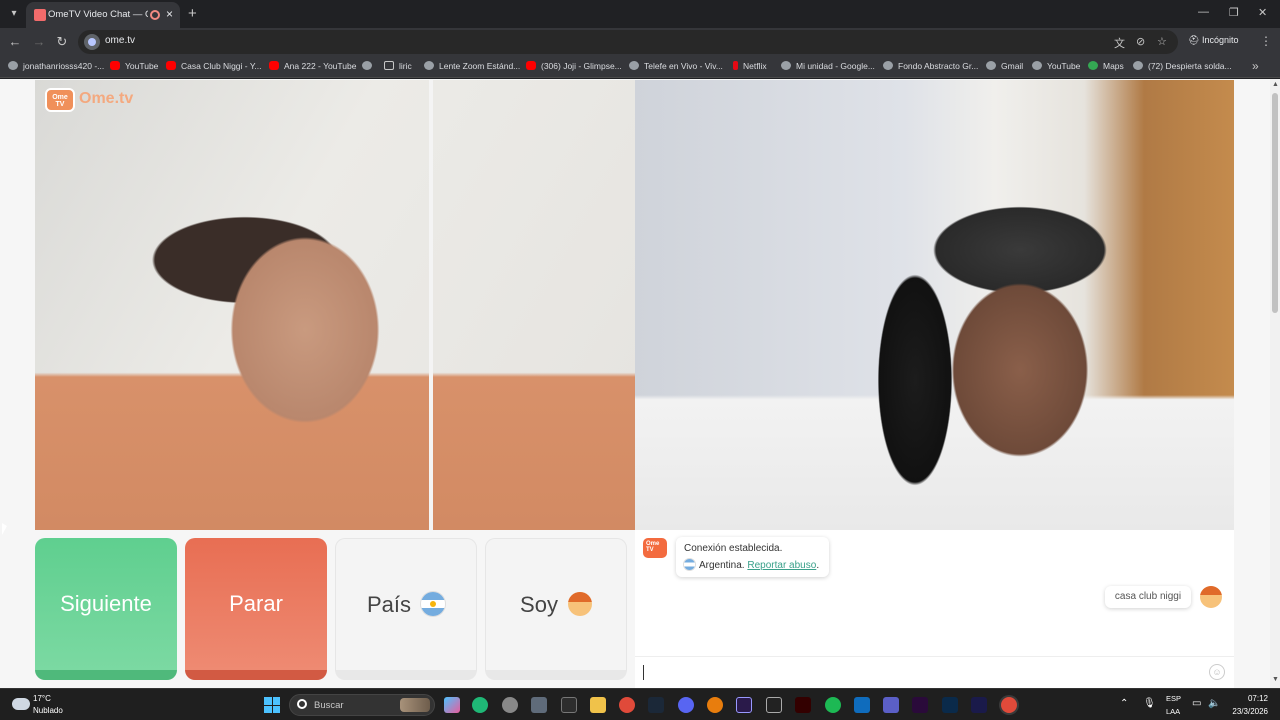  I want to click on chrome-icon, so click(627, 705).